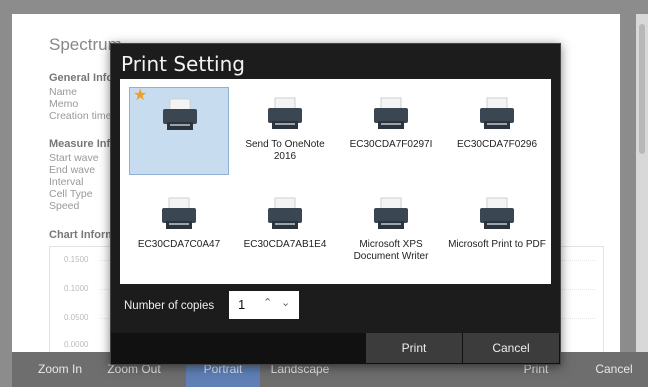 The width and height of the screenshot is (648, 387). What do you see at coordinates (179, 231) in the screenshot?
I see `printer-tile-ec30-c0a47: EC30CDA7C0A47` at bounding box center [179, 231].